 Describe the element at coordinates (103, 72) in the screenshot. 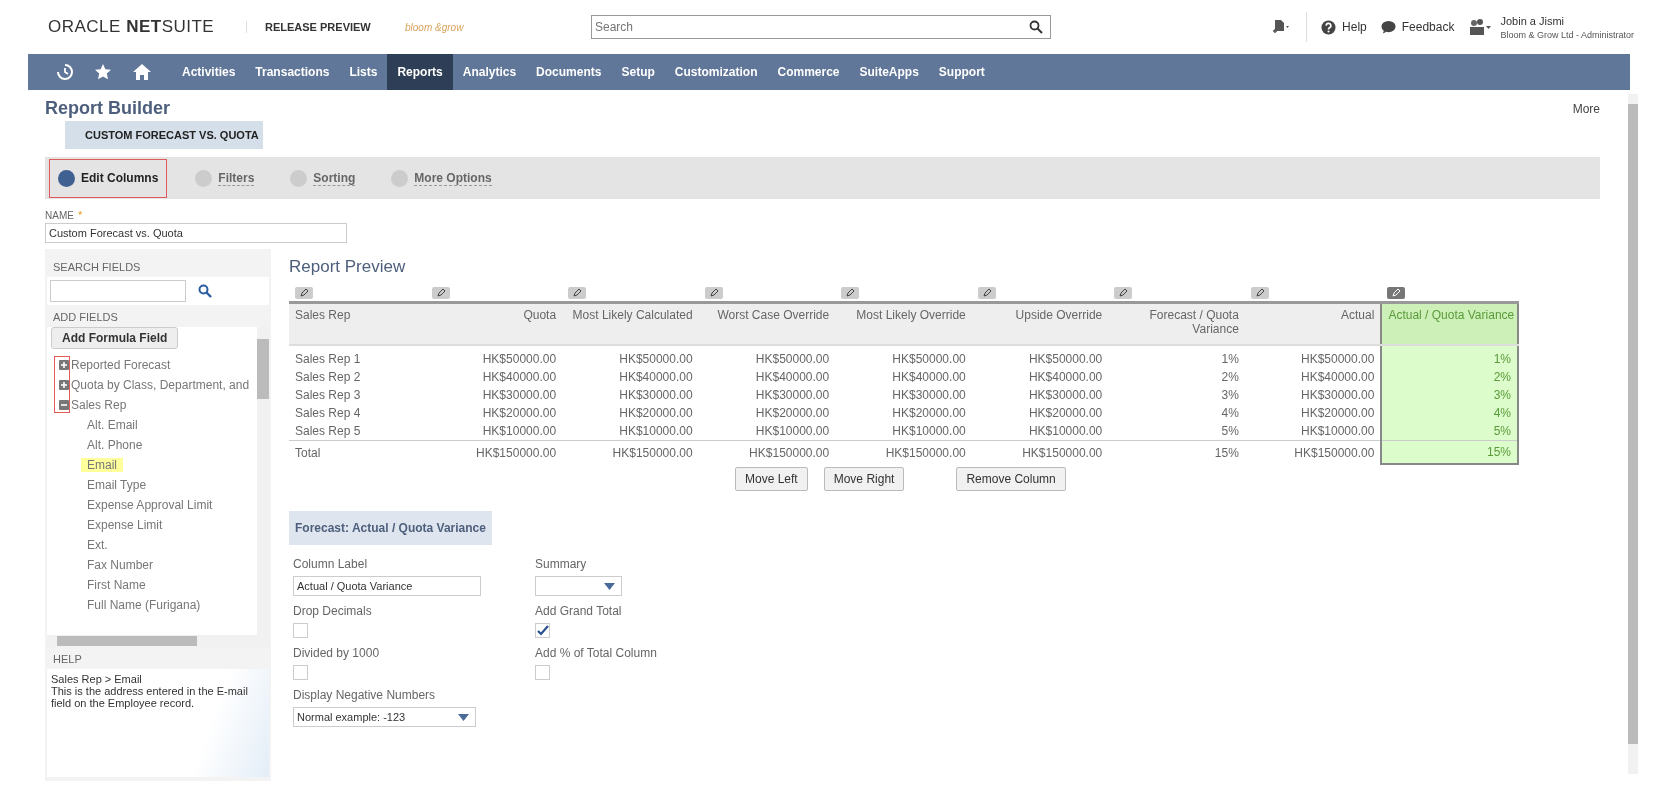

I see `star-icon` at that location.